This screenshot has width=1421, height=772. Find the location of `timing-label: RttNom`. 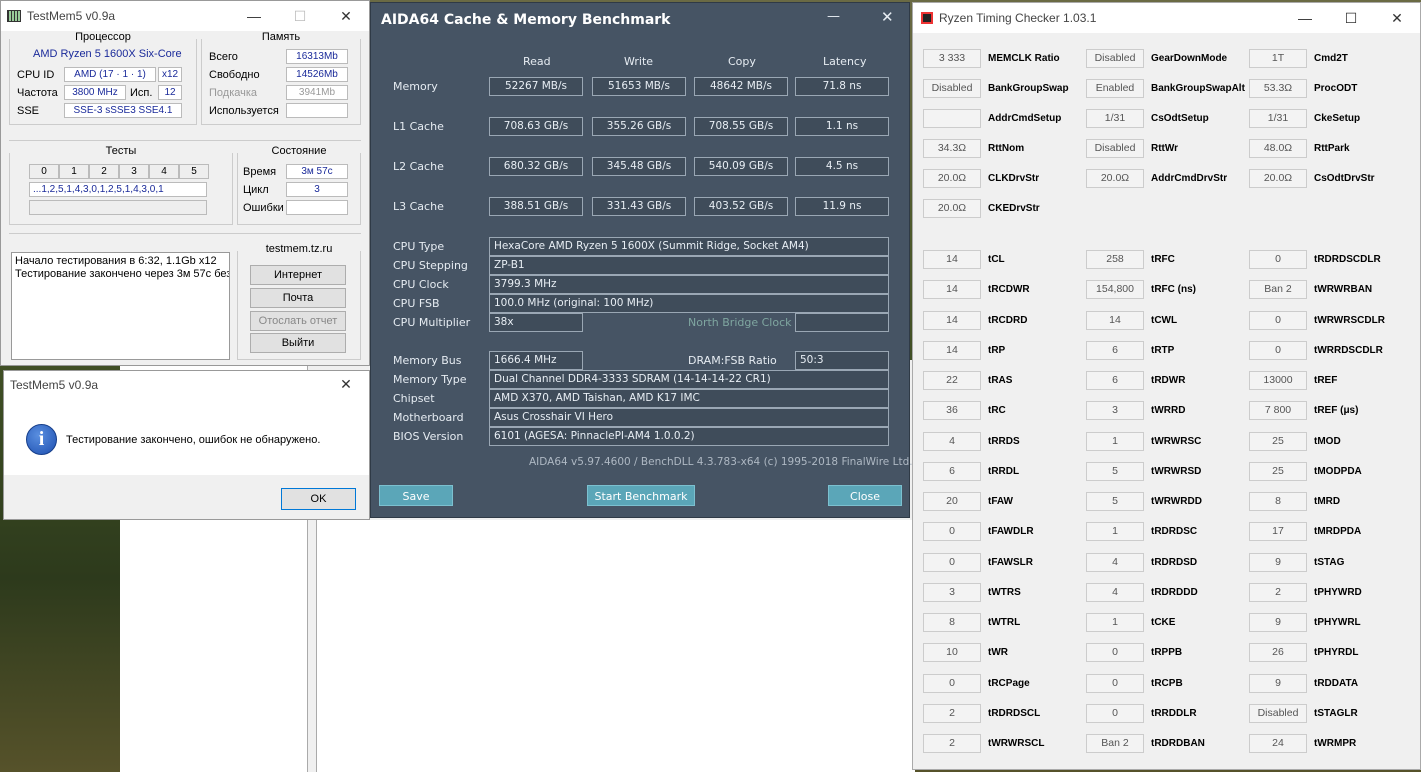

timing-label: RttNom is located at coordinates (1006, 148).